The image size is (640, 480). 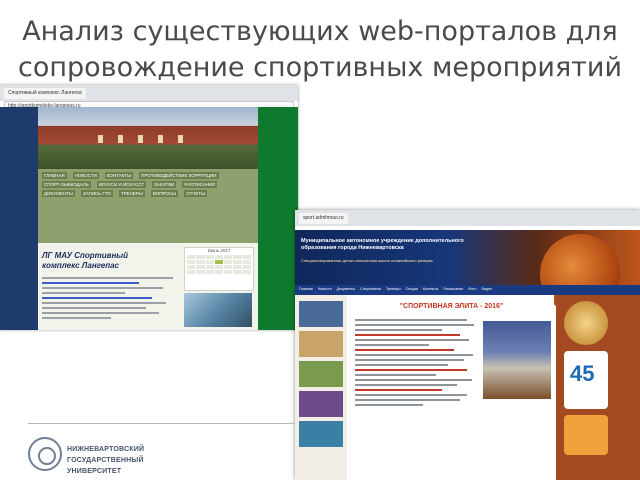 What do you see at coordinates (325, 289) in the screenshot?
I see `nav-item: Новости` at bounding box center [325, 289].